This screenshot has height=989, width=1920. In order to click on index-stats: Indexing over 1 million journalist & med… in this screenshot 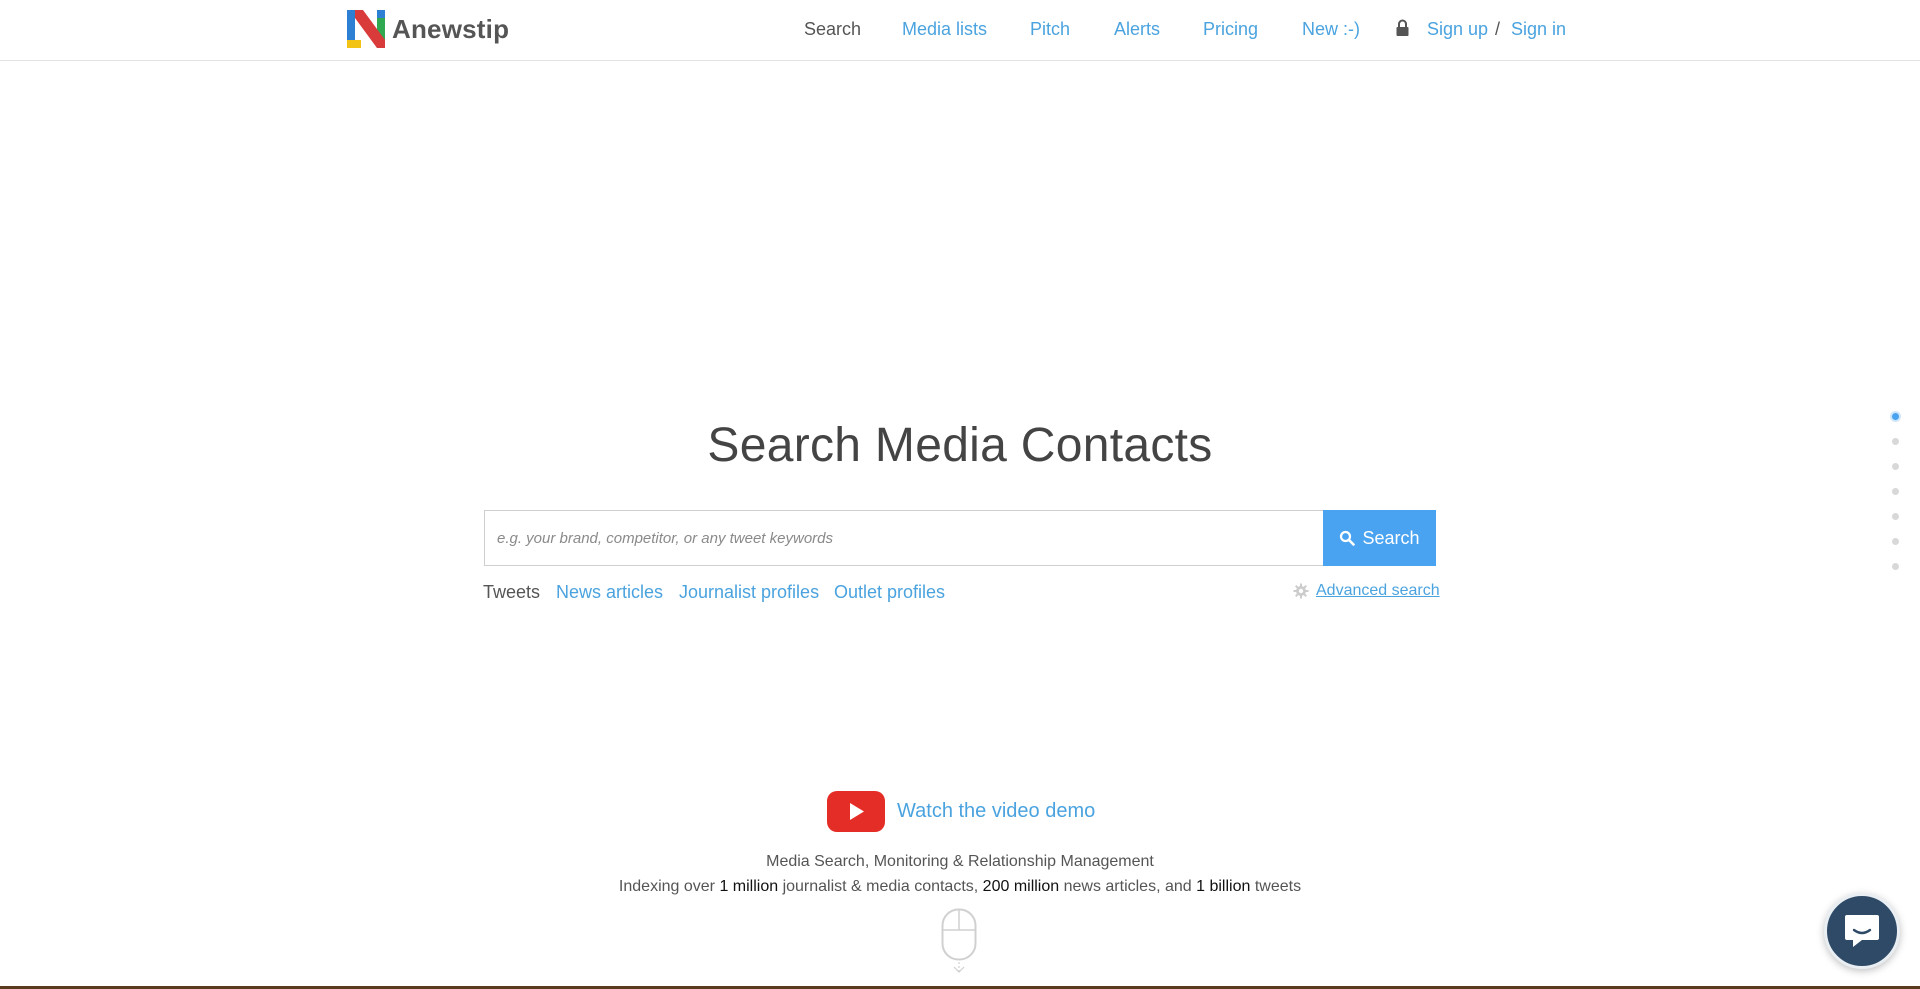, I will do `click(960, 887)`.